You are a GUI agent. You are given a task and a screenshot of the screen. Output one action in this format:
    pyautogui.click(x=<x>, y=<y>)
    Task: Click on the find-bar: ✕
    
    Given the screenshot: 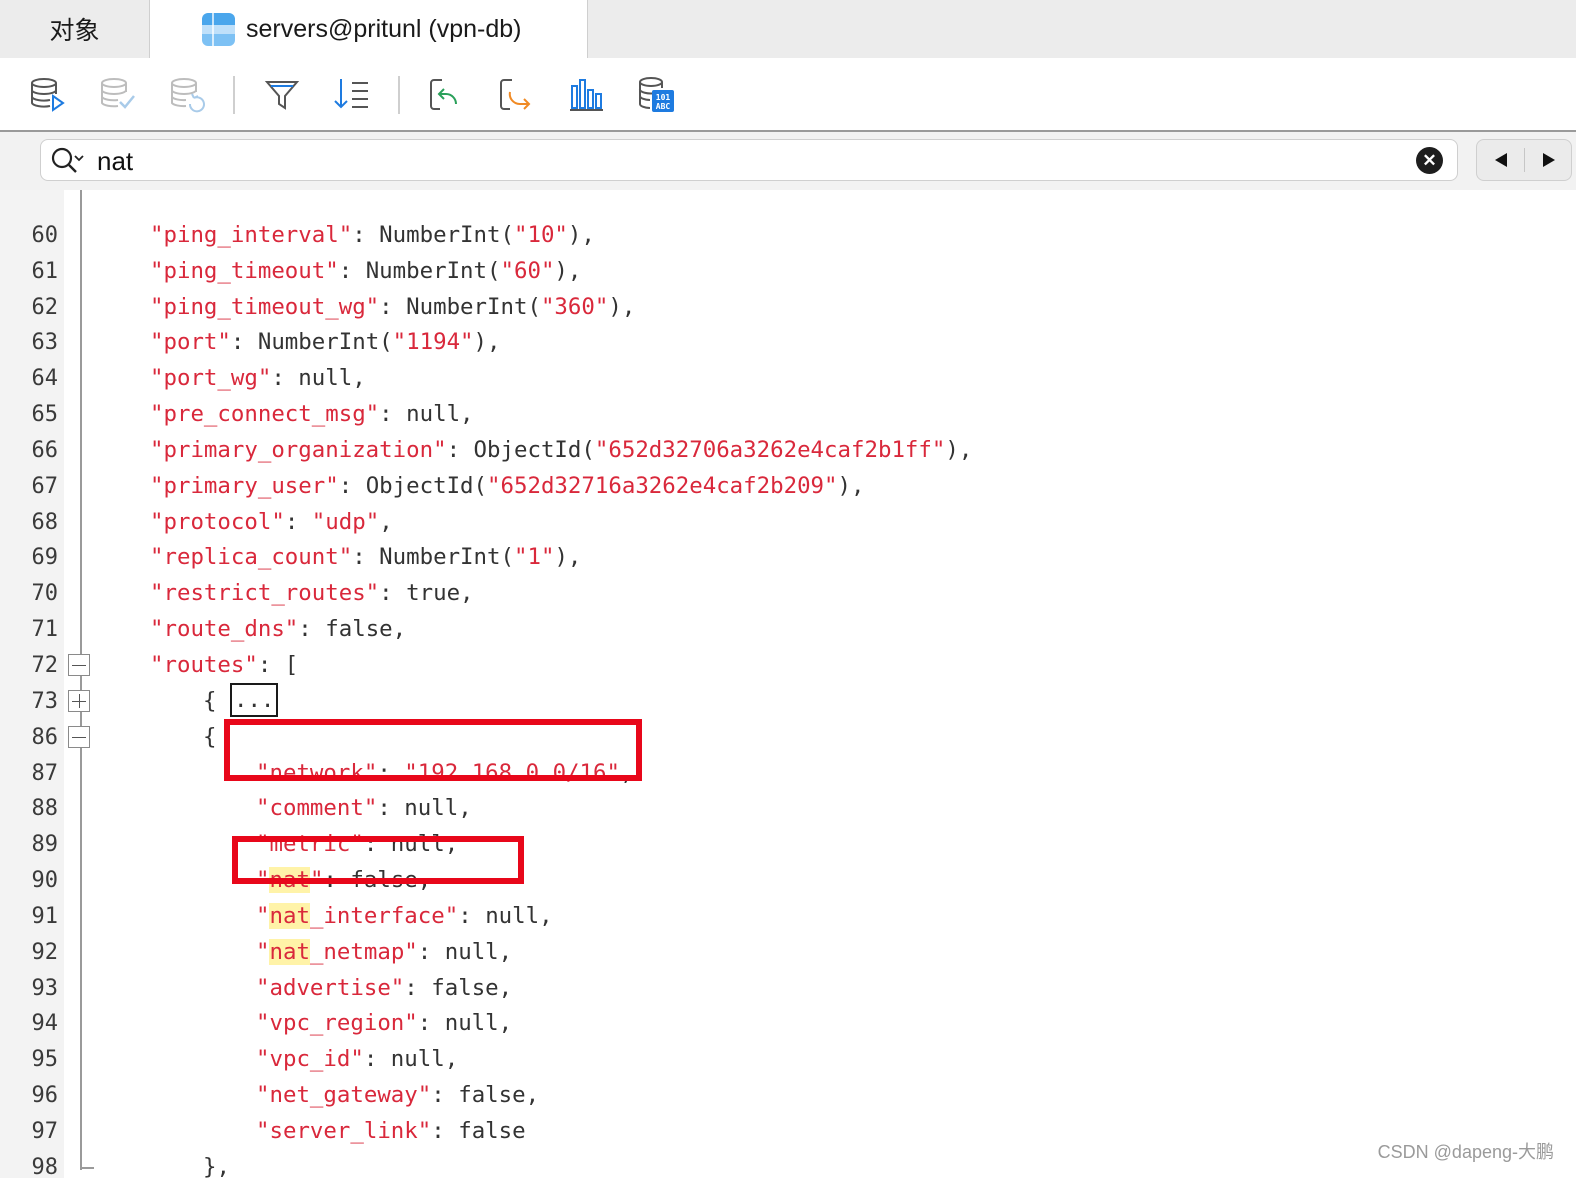 What is the action you would take?
    pyautogui.click(x=788, y=161)
    